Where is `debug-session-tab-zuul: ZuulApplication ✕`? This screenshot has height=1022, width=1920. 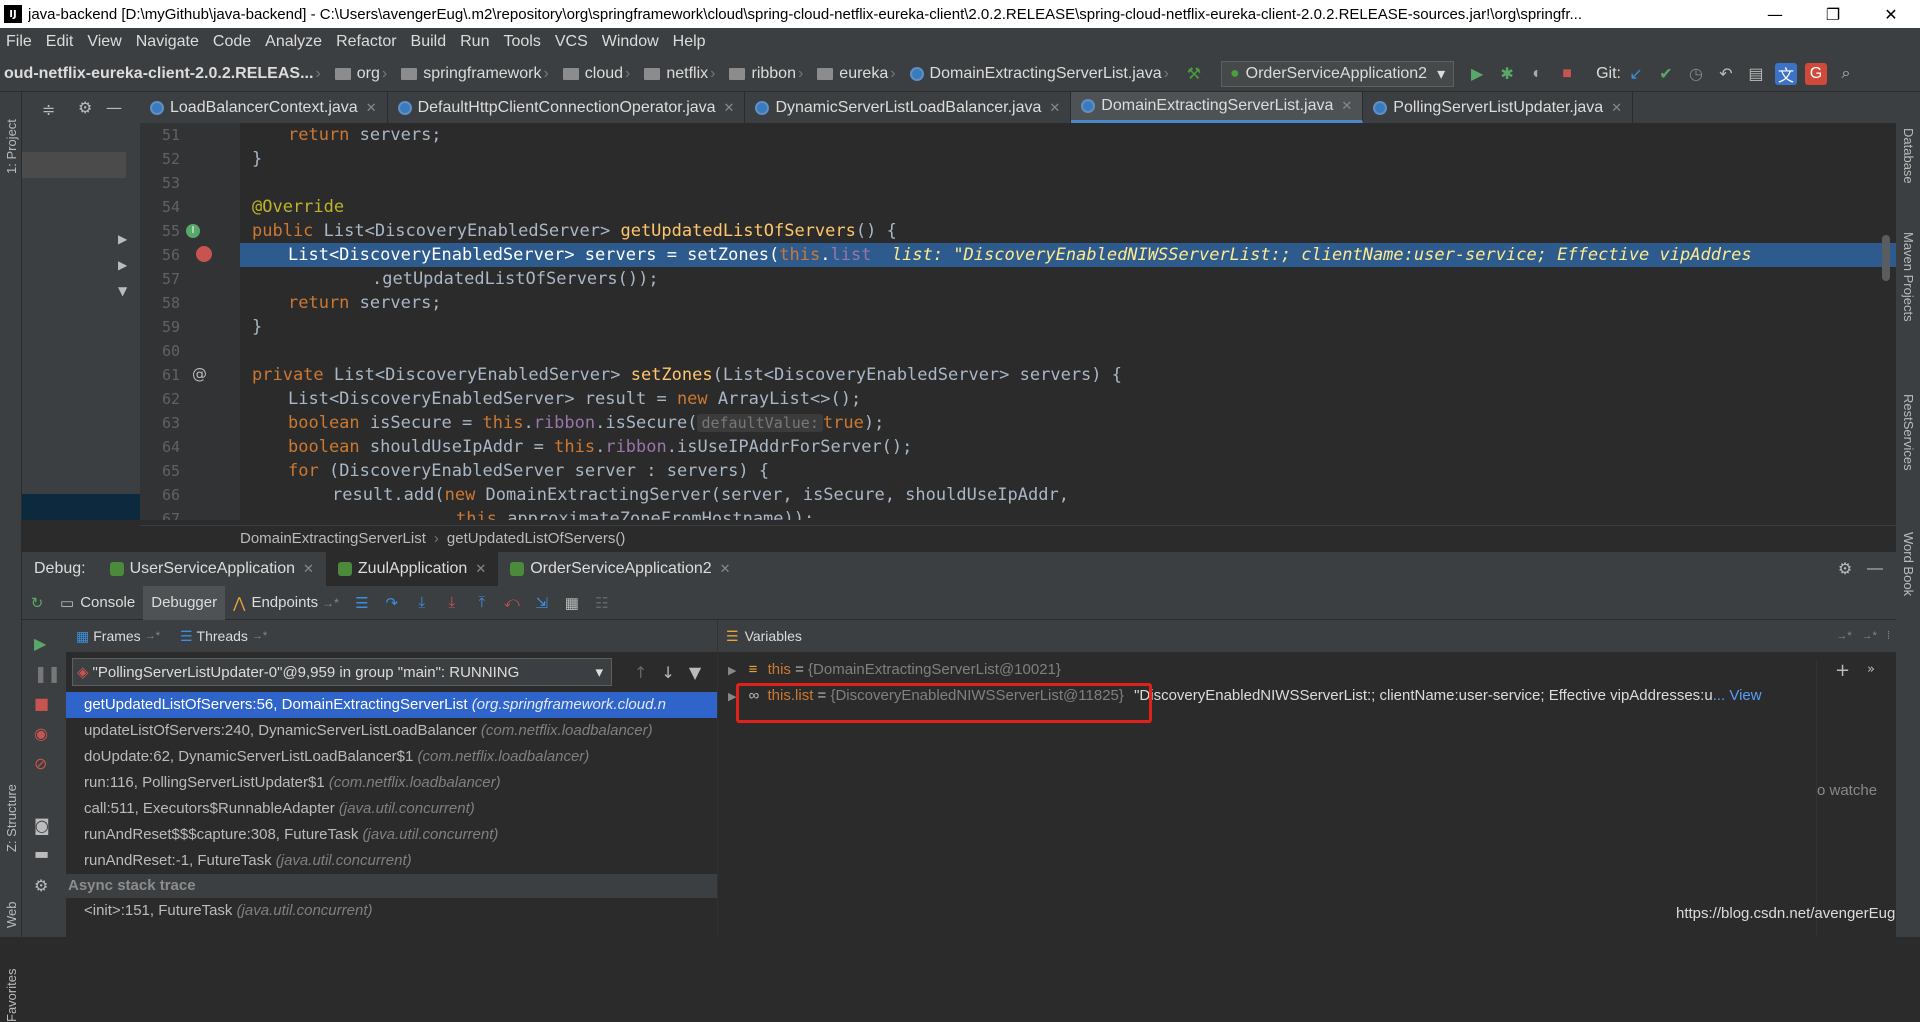 debug-session-tab-zuul: ZuulApplication ✕ is located at coordinates (412, 569).